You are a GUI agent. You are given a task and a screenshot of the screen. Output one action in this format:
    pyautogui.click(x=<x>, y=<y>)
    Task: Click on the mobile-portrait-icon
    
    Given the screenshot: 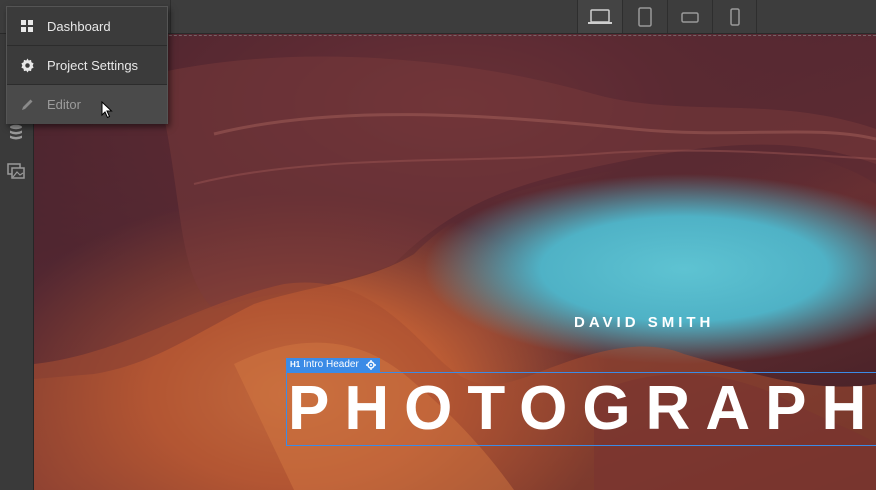 What is the action you would take?
    pyautogui.click(x=734, y=16)
    